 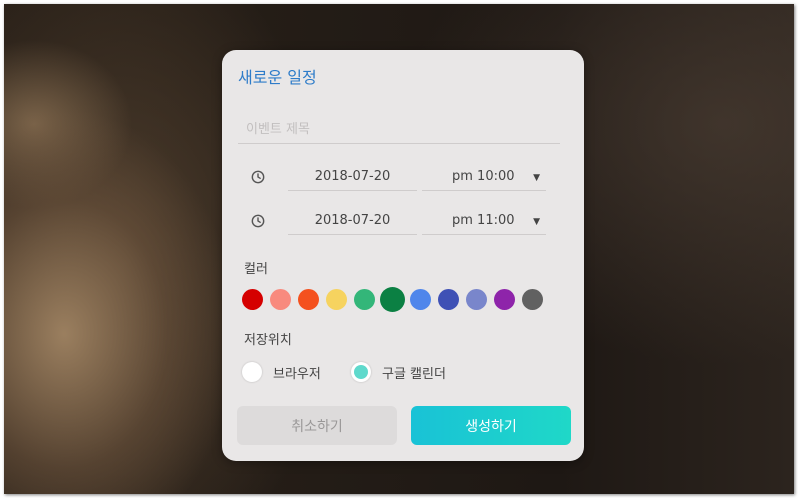 What do you see at coordinates (317, 425) in the screenshot?
I see `cancel-button: 취소하기` at bounding box center [317, 425].